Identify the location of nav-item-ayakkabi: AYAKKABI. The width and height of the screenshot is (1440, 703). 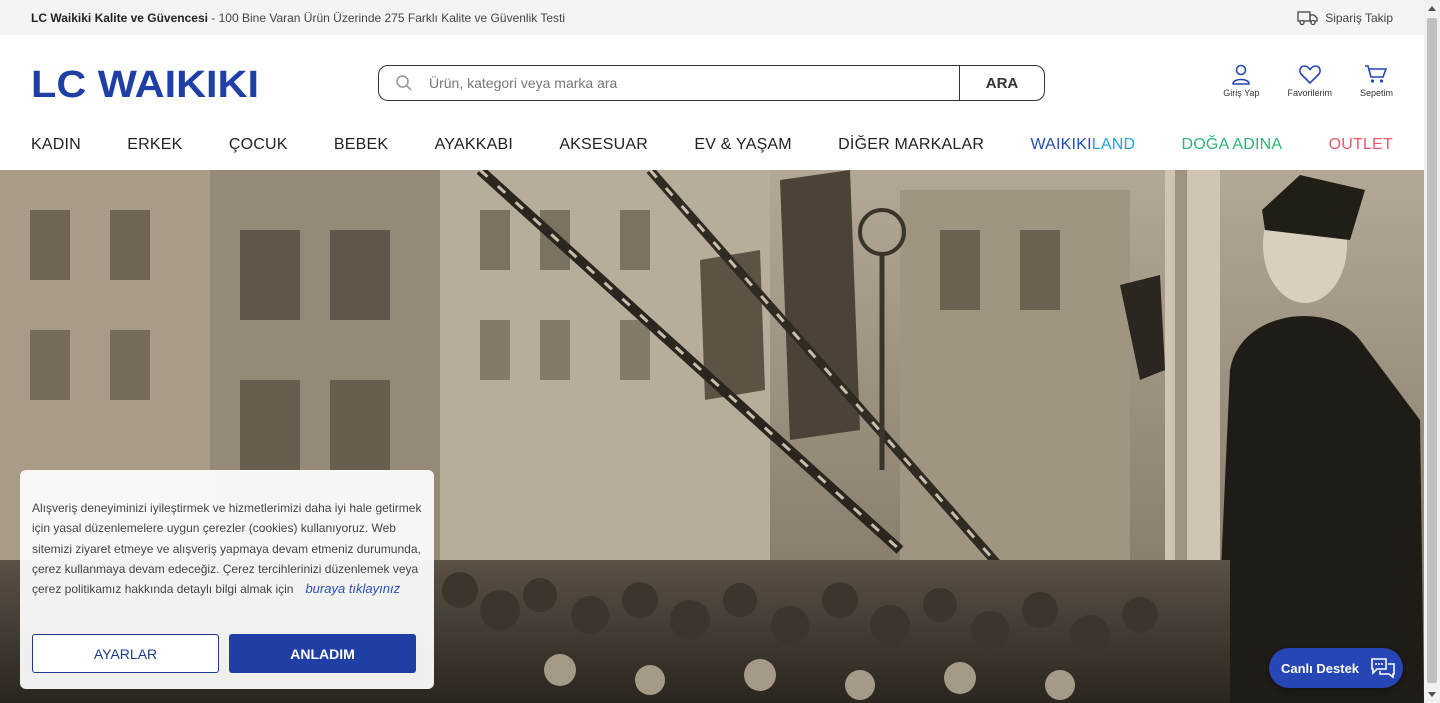
(474, 145).